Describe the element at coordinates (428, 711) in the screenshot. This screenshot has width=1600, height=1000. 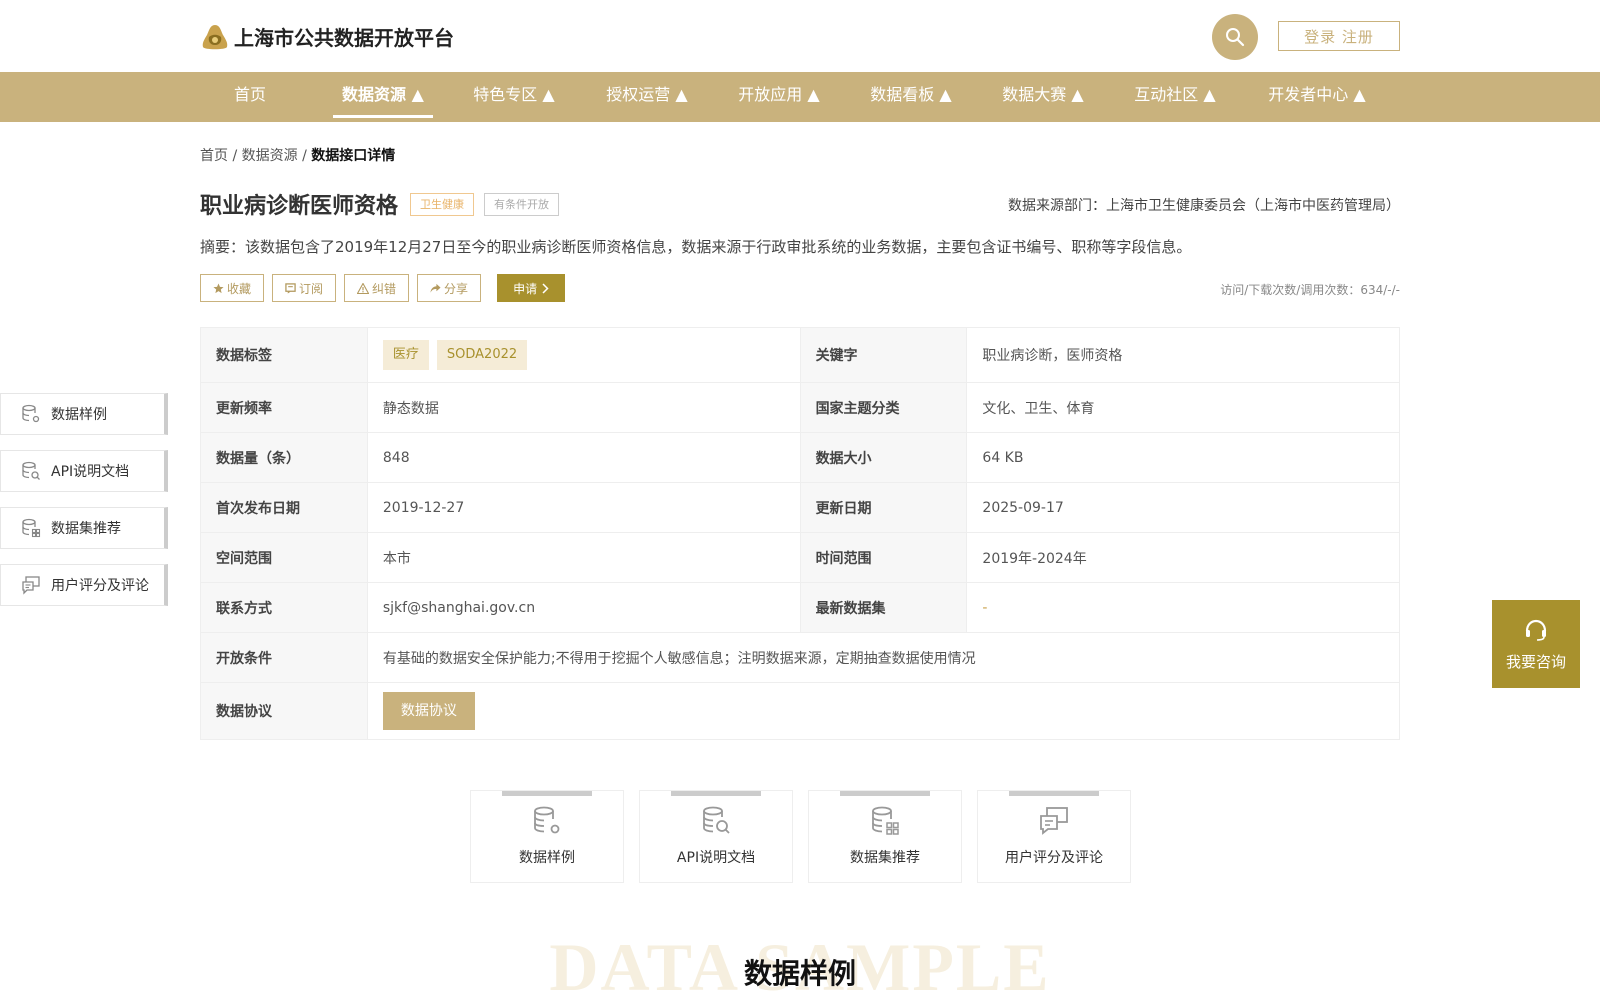
I see `data-protocol-button: 数据协议` at that location.